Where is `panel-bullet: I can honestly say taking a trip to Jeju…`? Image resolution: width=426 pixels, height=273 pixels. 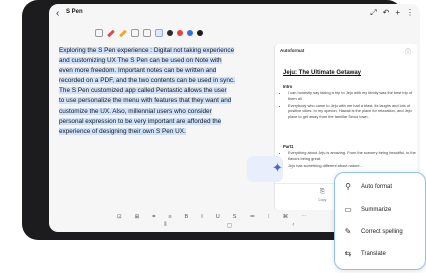
panel-bullet: I can honestly say taking a trip to Jeju… is located at coordinates (352, 95).